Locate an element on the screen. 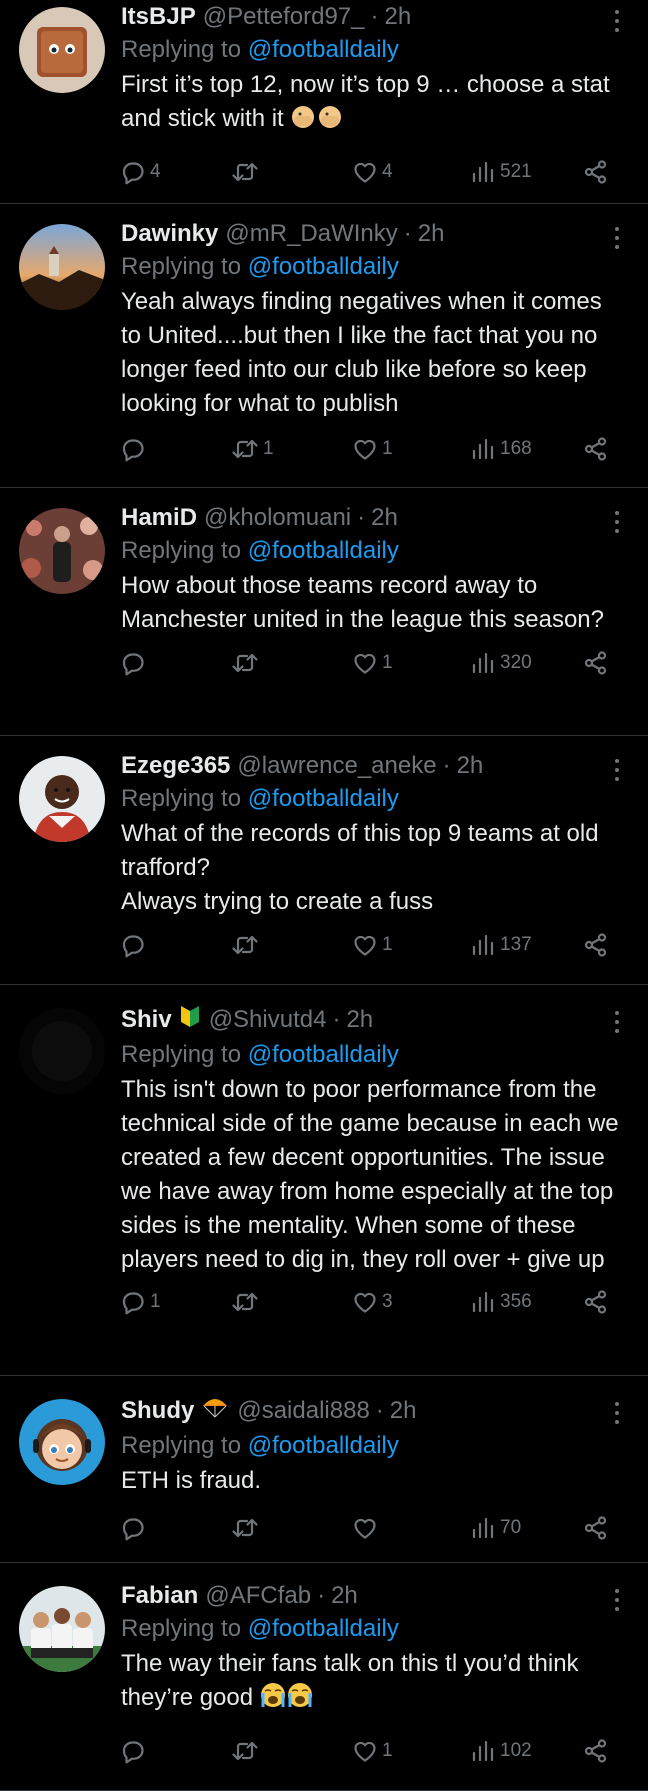 The width and height of the screenshot is (648, 1791). views-button: 137 is located at coordinates (501, 945).